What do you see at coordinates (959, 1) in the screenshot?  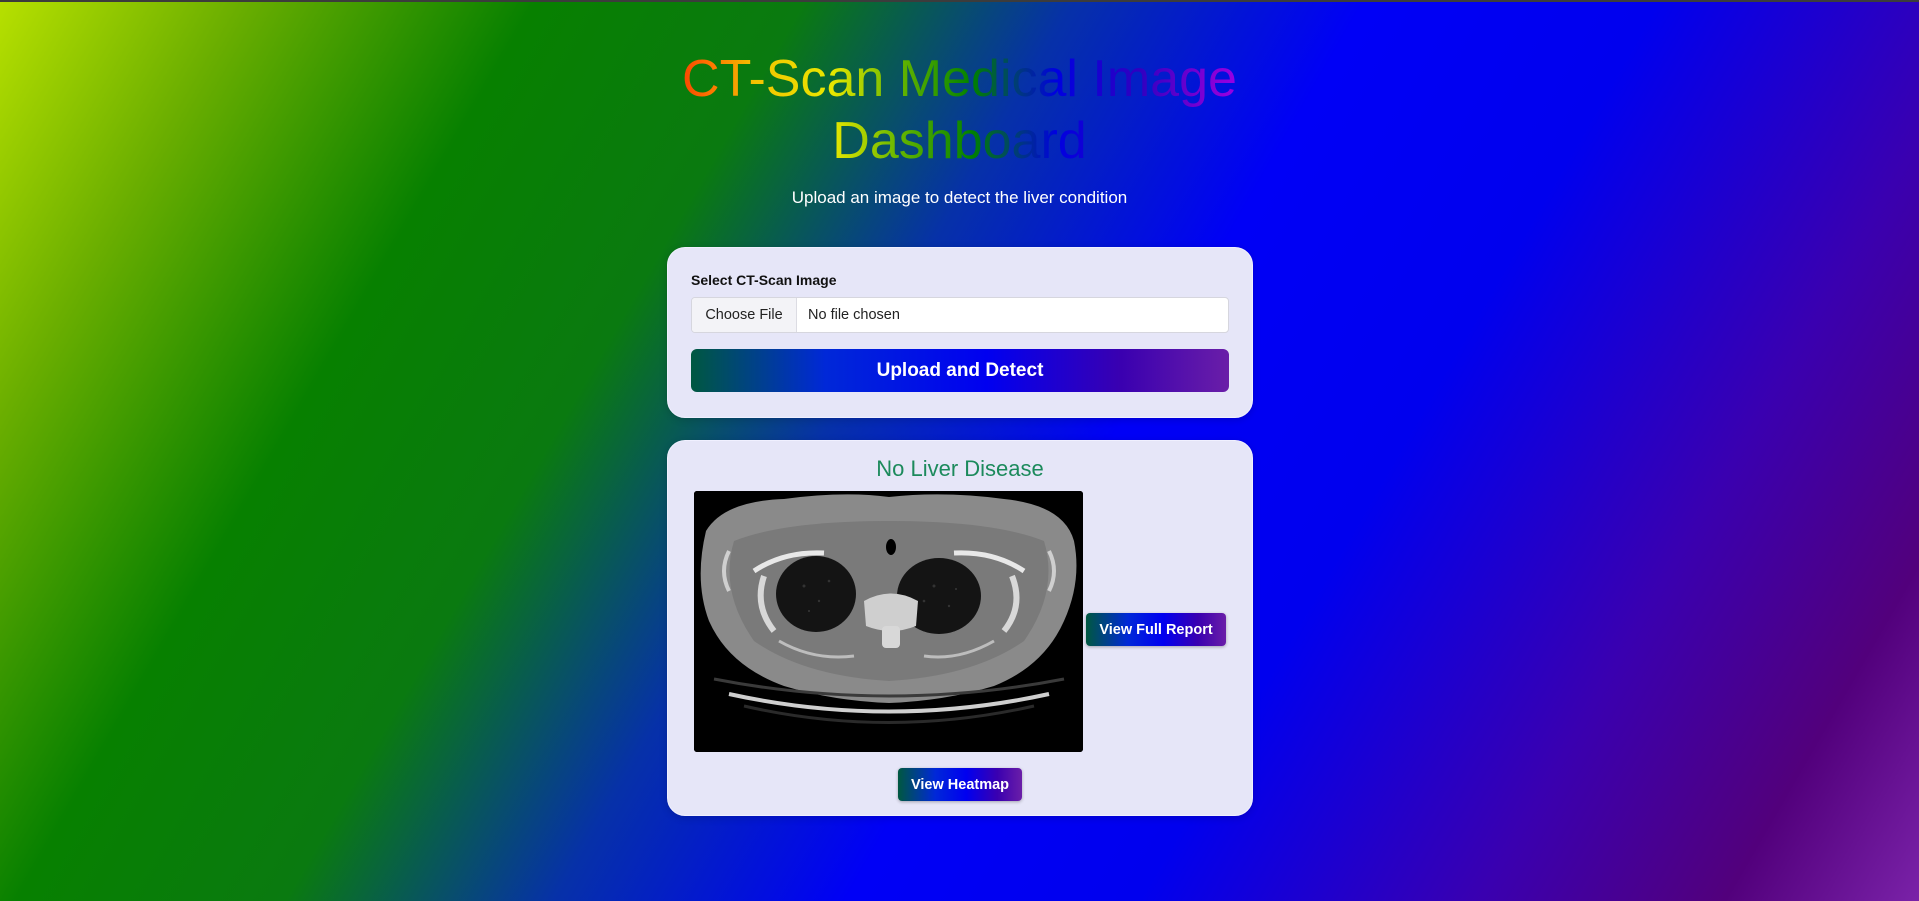 I see `top-border` at bounding box center [959, 1].